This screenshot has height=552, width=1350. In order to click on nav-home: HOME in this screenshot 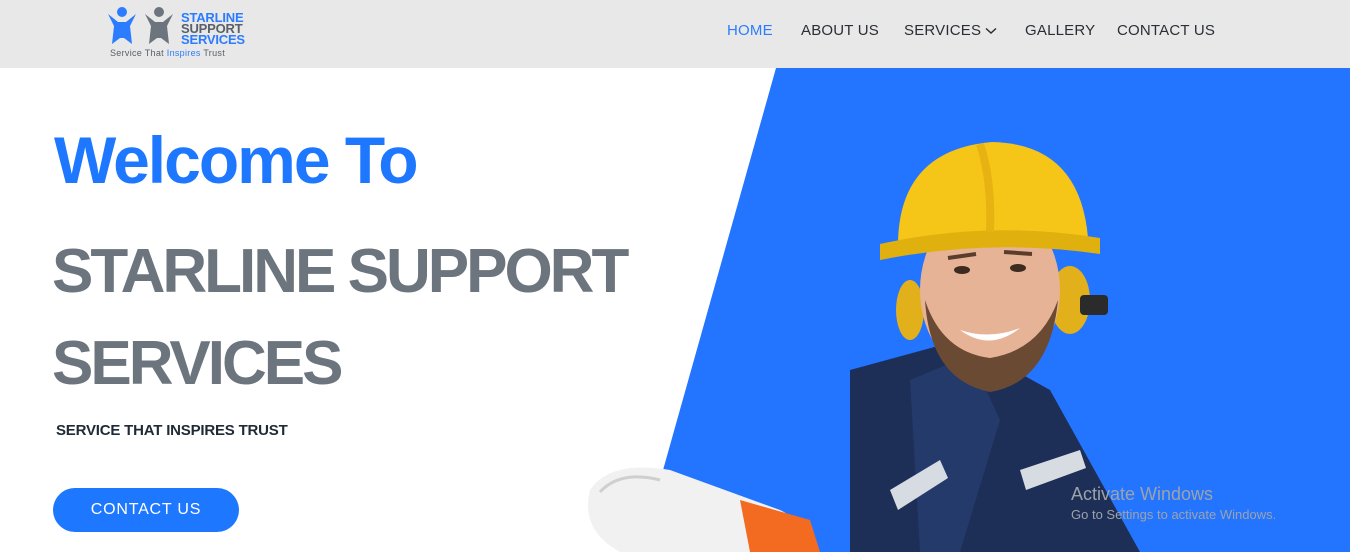, I will do `click(750, 30)`.